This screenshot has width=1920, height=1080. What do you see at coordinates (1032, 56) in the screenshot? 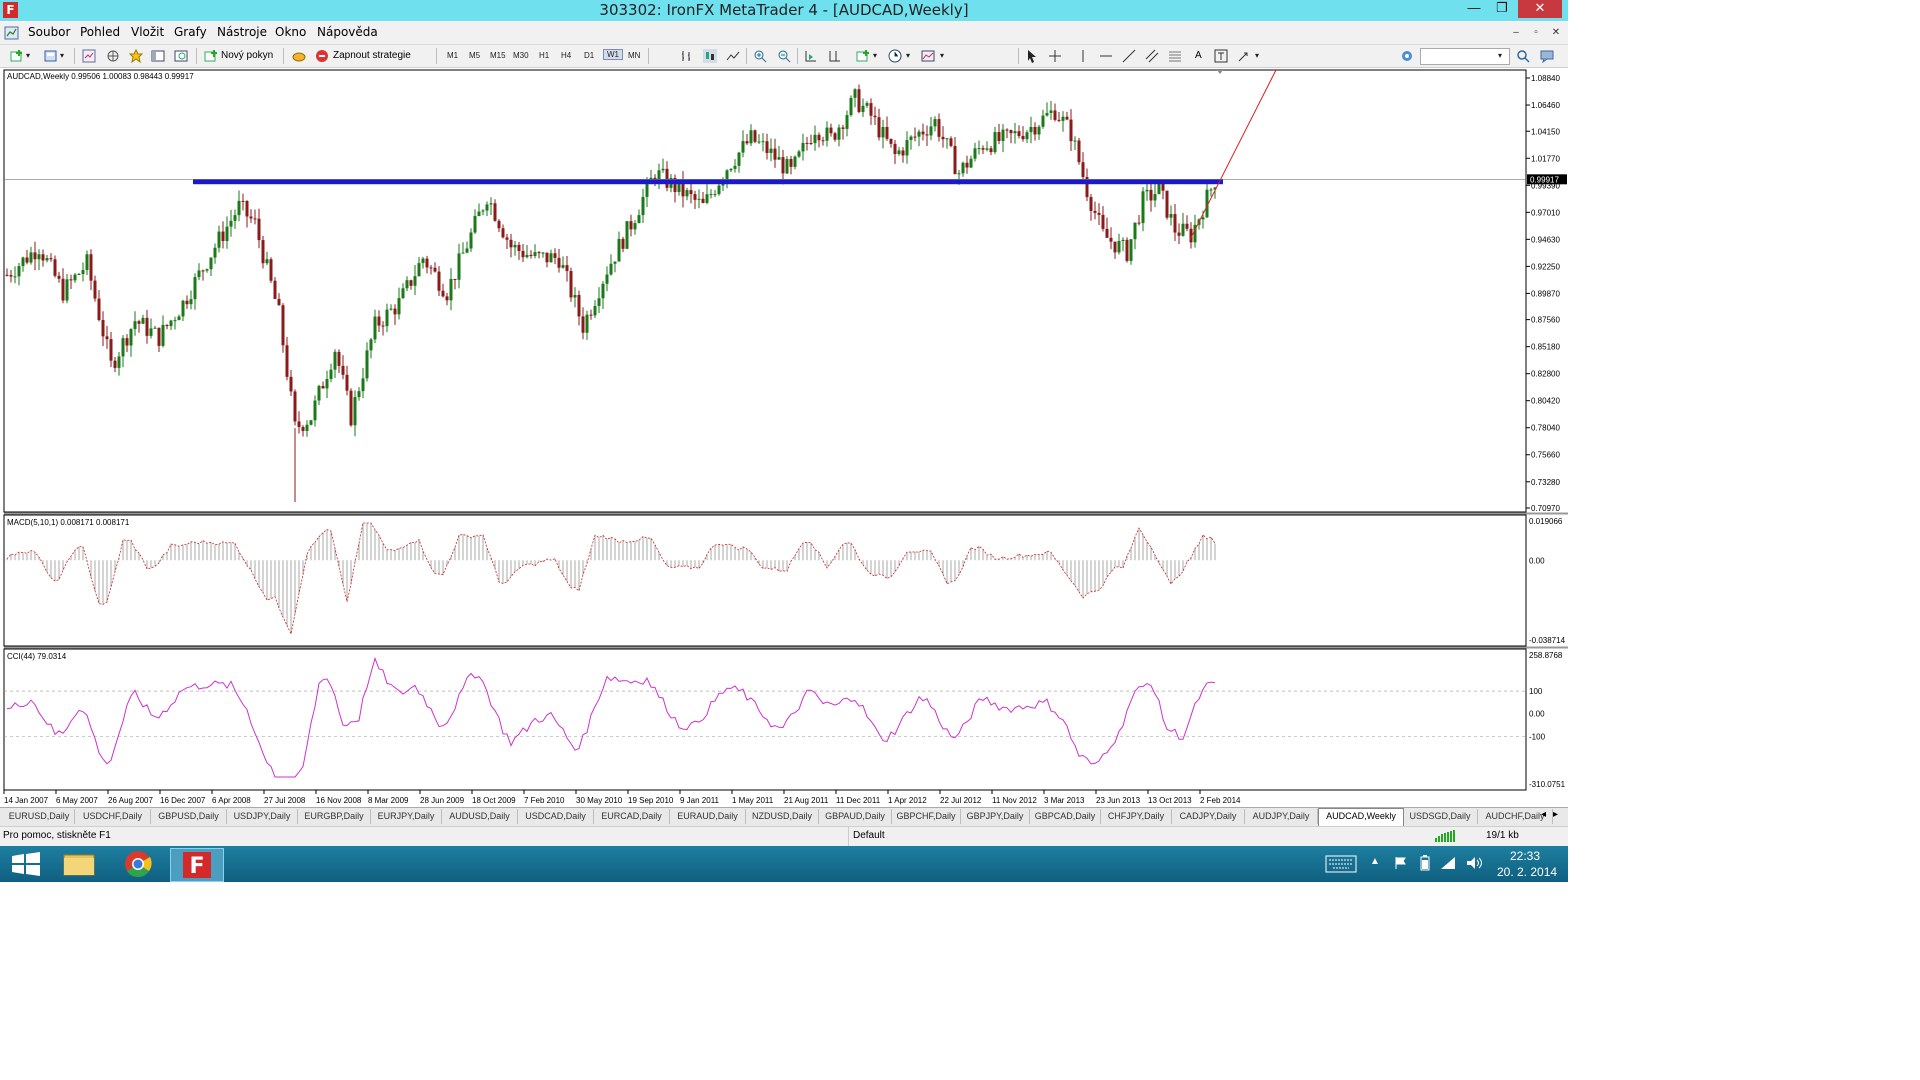
I see `cursor-icon` at bounding box center [1032, 56].